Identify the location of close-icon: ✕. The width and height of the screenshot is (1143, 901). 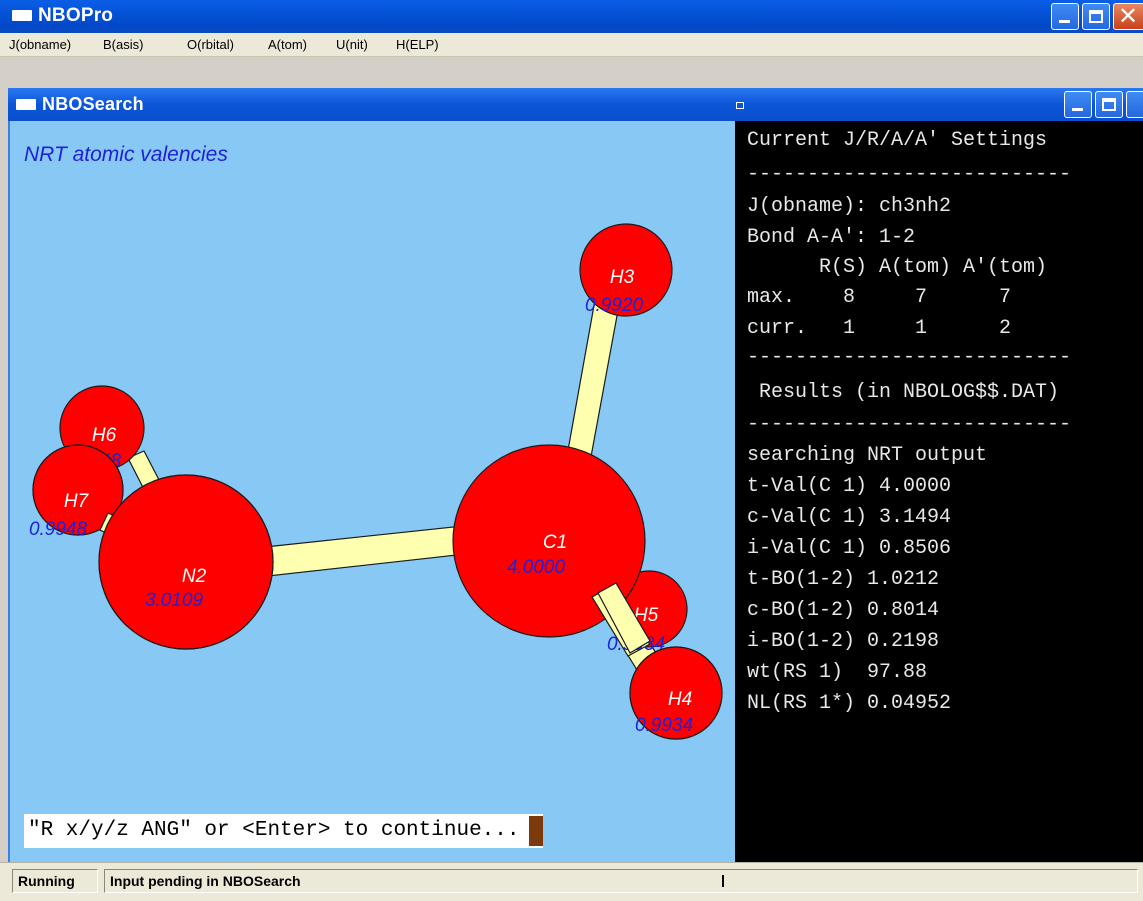
(1128, 16).